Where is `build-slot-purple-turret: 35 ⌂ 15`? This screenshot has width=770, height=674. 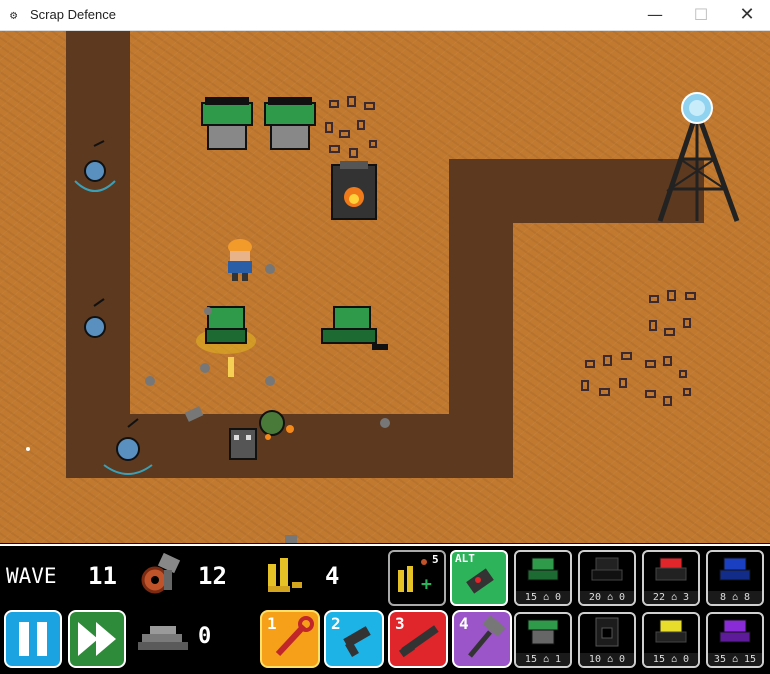 build-slot-purple-turret: 35 ⌂ 15 is located at coordinates (735, 640).